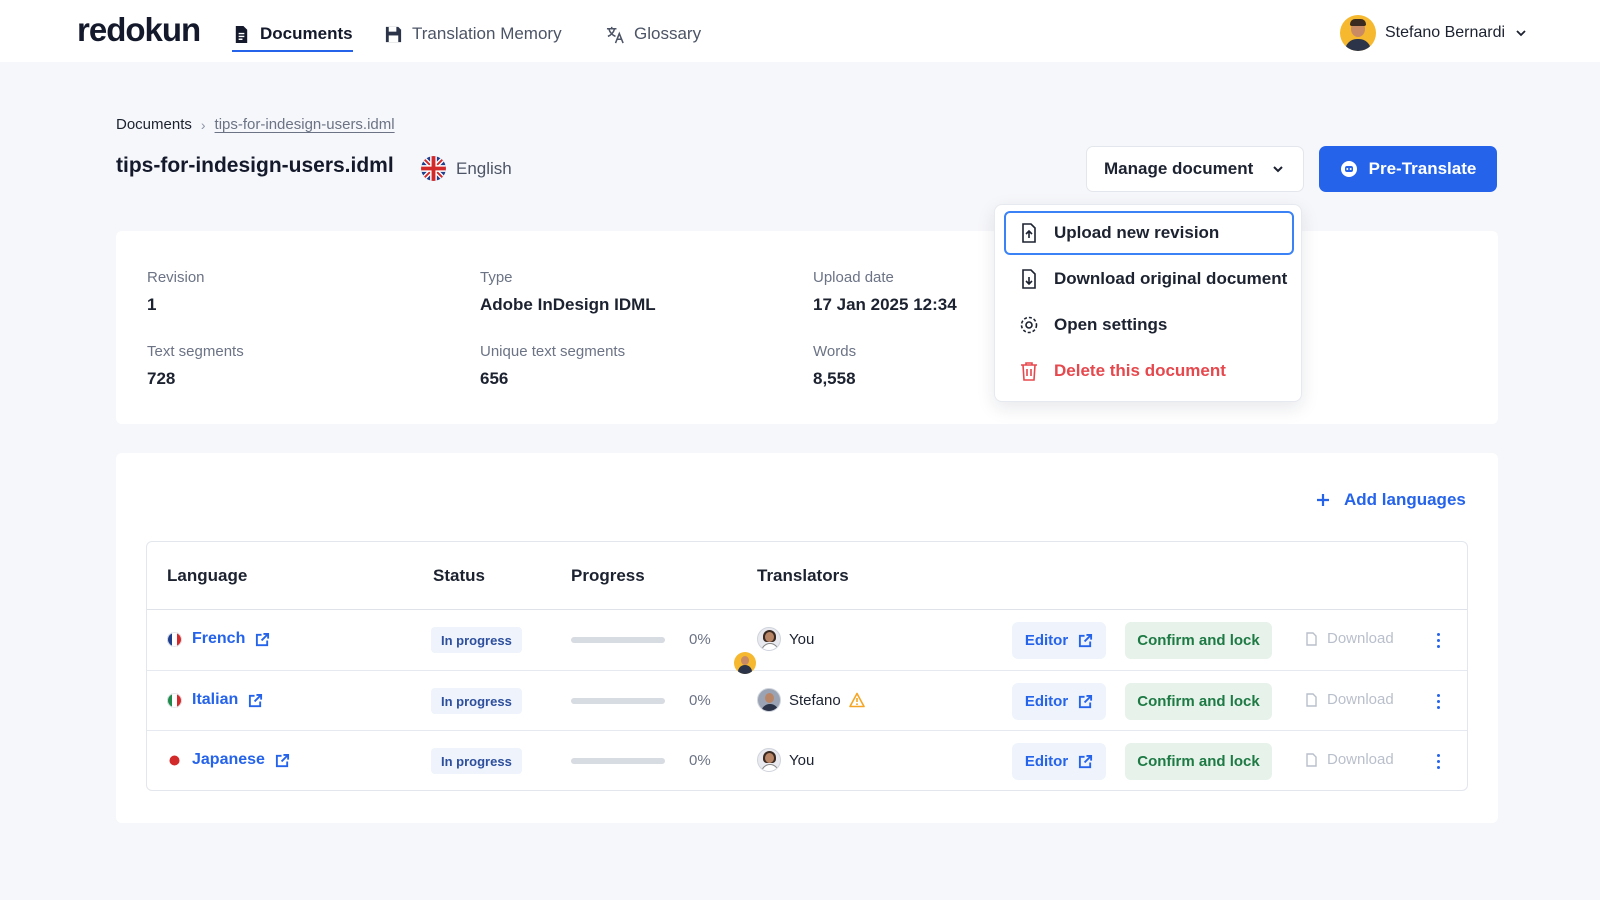  Describe the element at coordinates (1111, 324) in the screenshot. I see `menu-item-label: Open settings` at that location.